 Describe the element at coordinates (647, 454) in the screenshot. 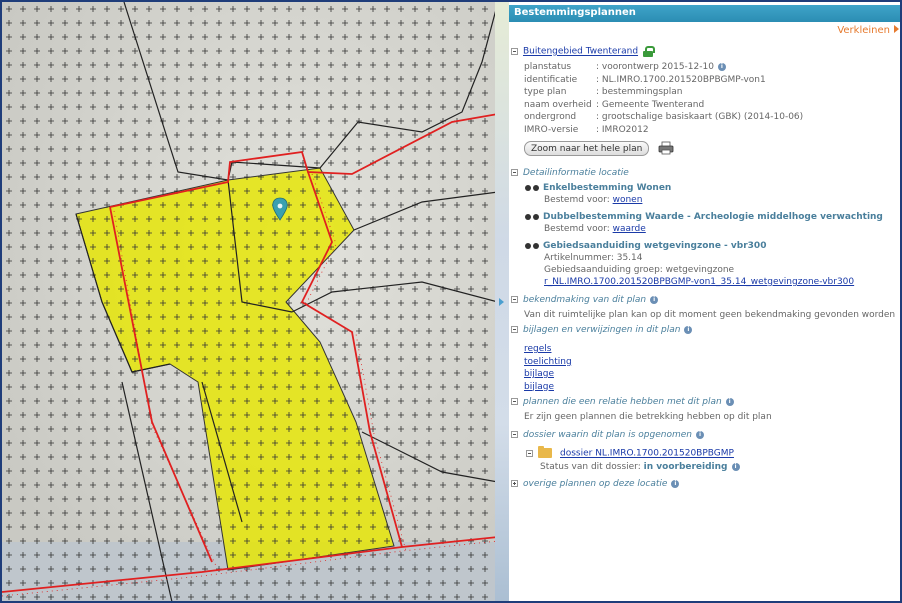

I see `dossier-link: dossier NL.IMRO.1700.201520BPBGMP` at that location.